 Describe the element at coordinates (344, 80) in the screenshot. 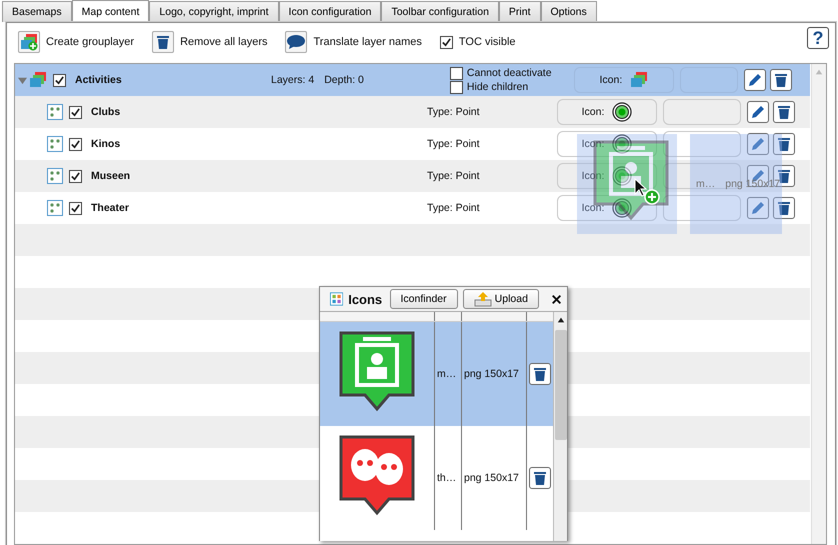

I see `layer-depth: Depth: 0` at that location.